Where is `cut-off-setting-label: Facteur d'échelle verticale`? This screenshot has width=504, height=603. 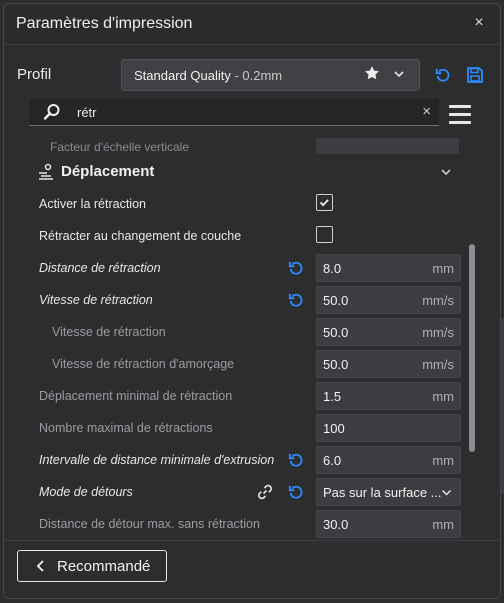 cut-off-setting-label: Facteur d'échelle verticale is located at coordinates (120, 147).